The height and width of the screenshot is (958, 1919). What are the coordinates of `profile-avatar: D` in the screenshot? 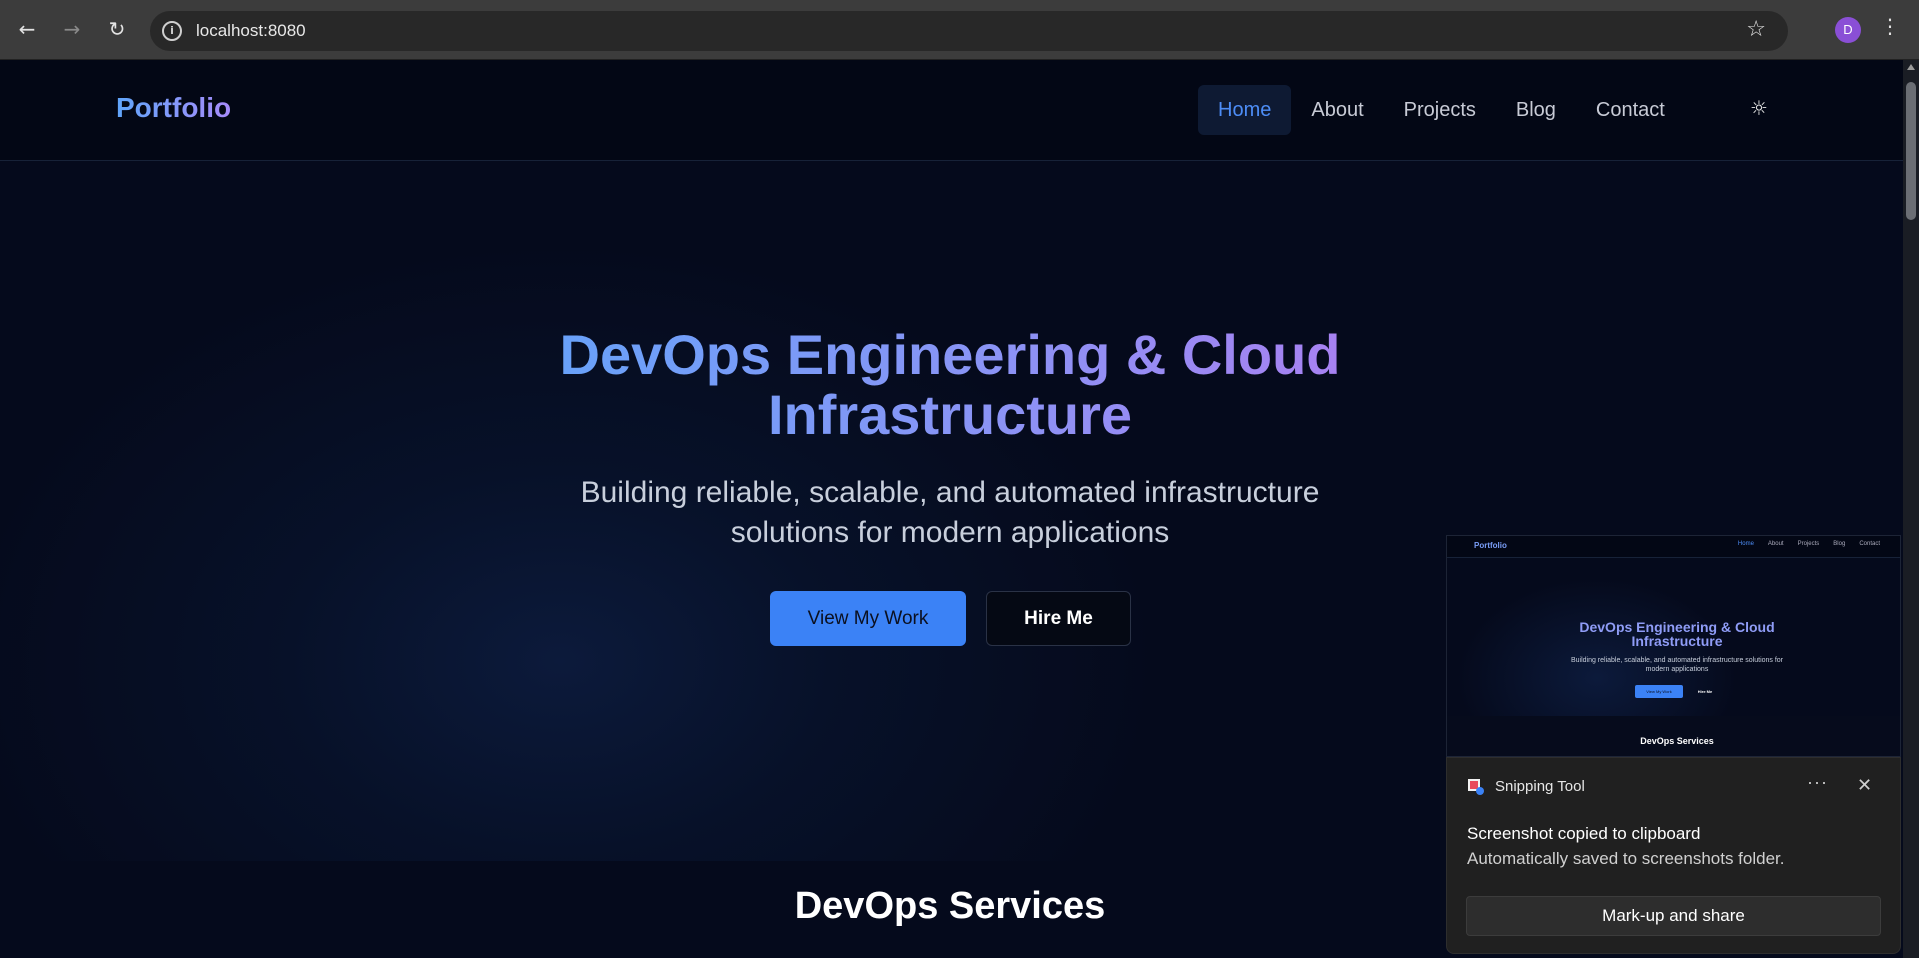 It's located at (1848, 30).